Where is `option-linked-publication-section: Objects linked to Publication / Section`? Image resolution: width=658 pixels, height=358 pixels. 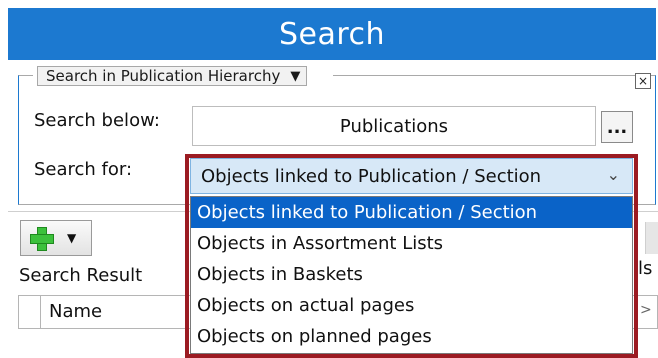 option-linked-publication-section: Objects linked to Publication / Section is located at coordinates (411, 212).